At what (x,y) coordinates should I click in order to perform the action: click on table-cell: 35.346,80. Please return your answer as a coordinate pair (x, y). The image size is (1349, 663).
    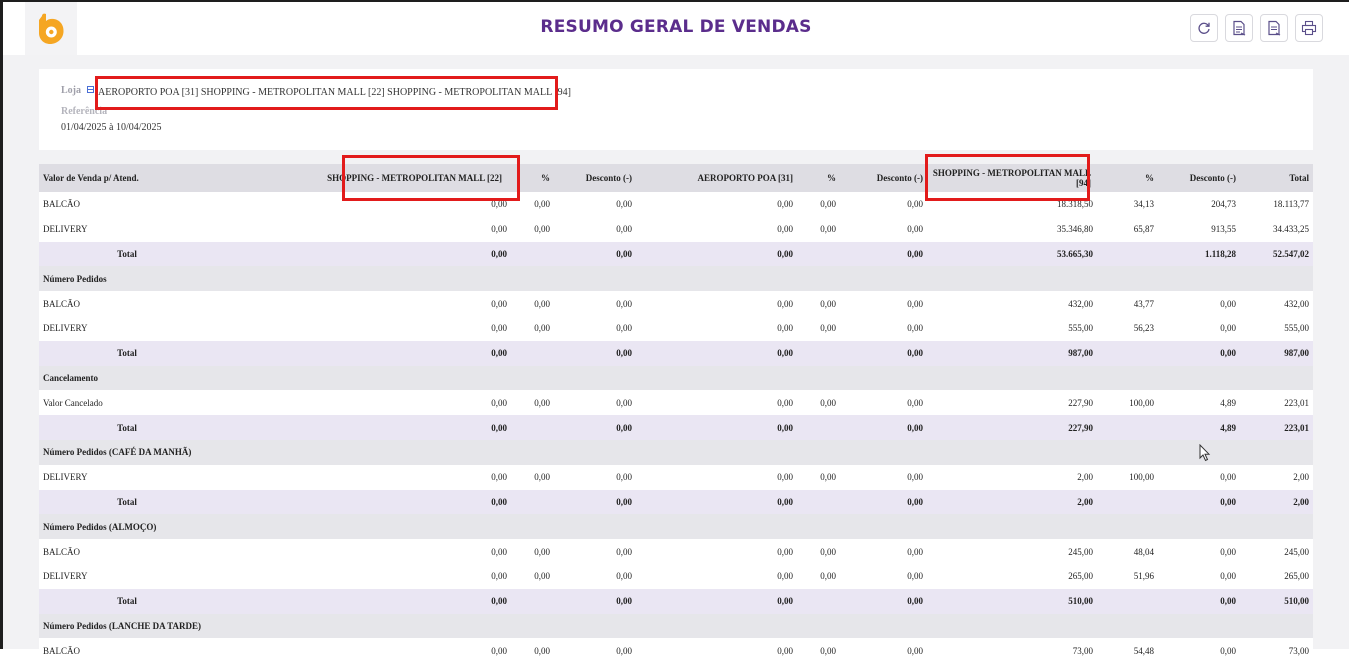
    Looking at the image, I should click on (1012, 229).